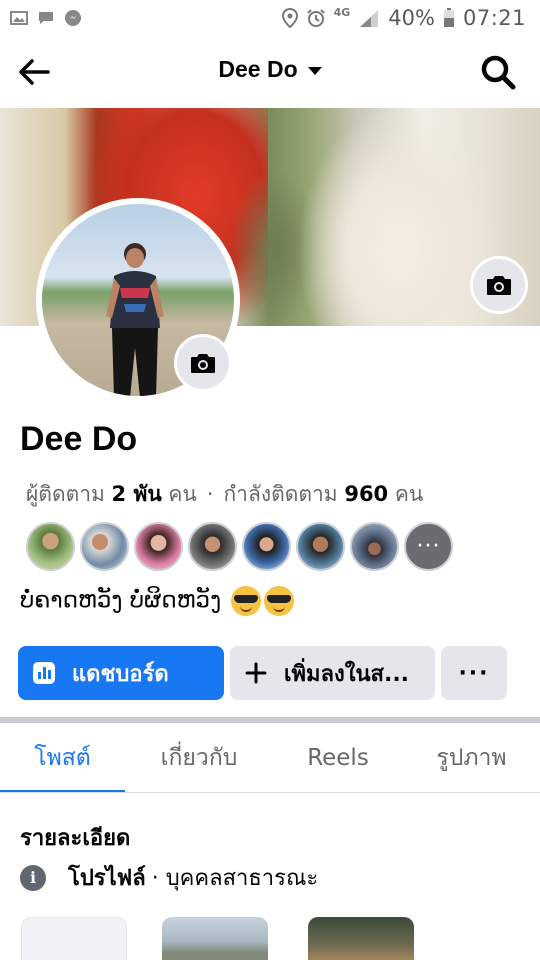 The height and width of the screenshot is (960, 540). What do you see at coordinates (256, 673) in the screenshot?
I see `plus-icon` at bounding box center [256, 673].